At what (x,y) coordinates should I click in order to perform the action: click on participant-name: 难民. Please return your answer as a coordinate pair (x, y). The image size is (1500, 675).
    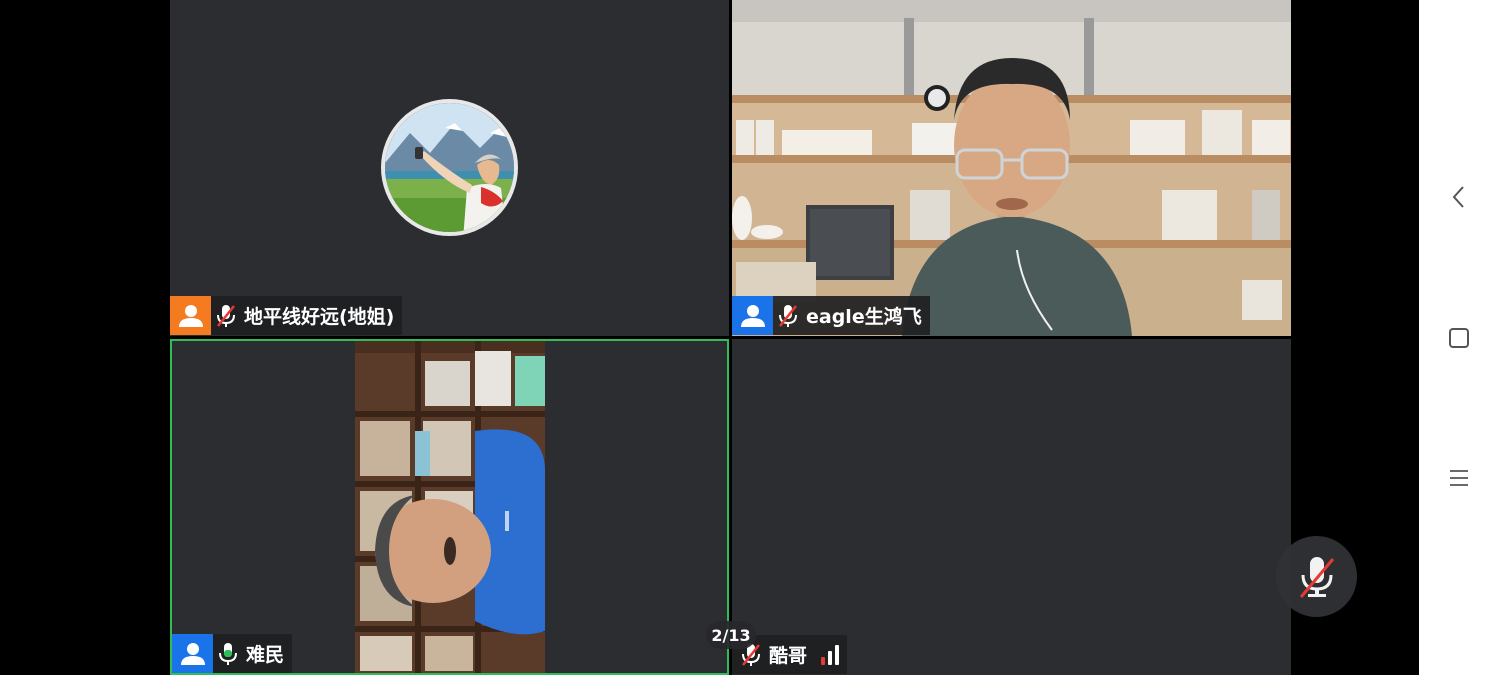
    Looking at the image, I should click on (265, 655).